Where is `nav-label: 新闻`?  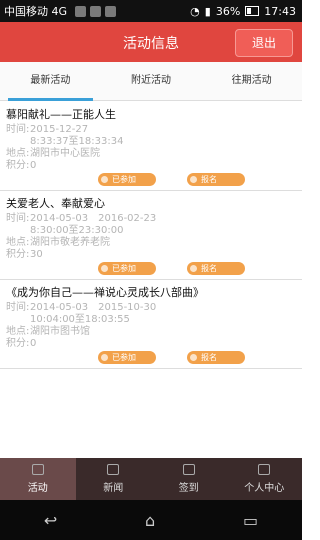
nav-label: 新闻 is located at coordinates (113, 488).